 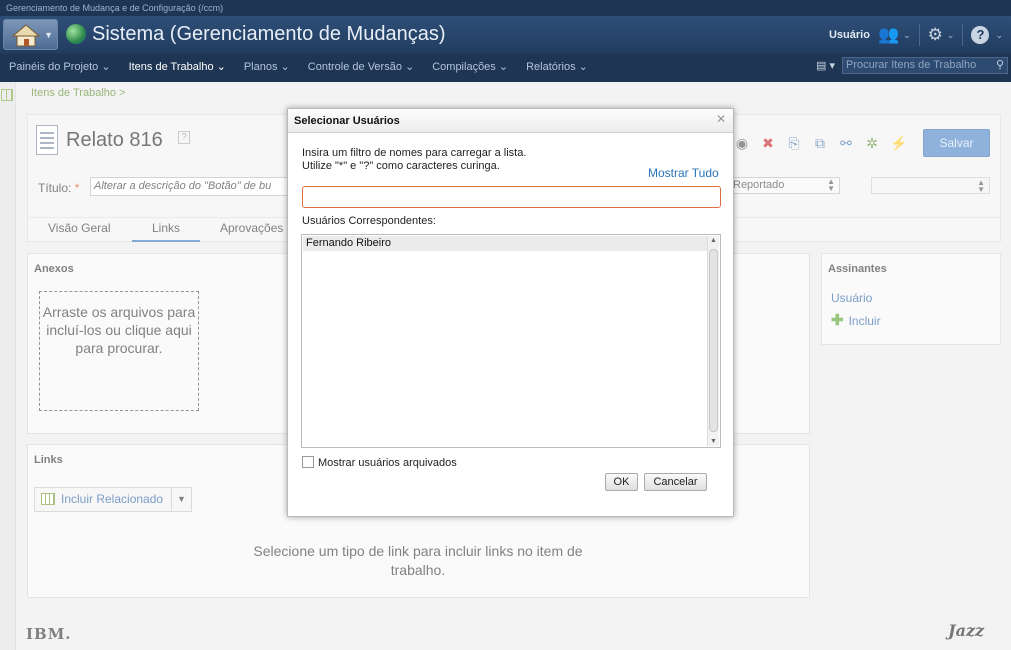 I want to click on scroll-thumb, so click(x=713, y=340).